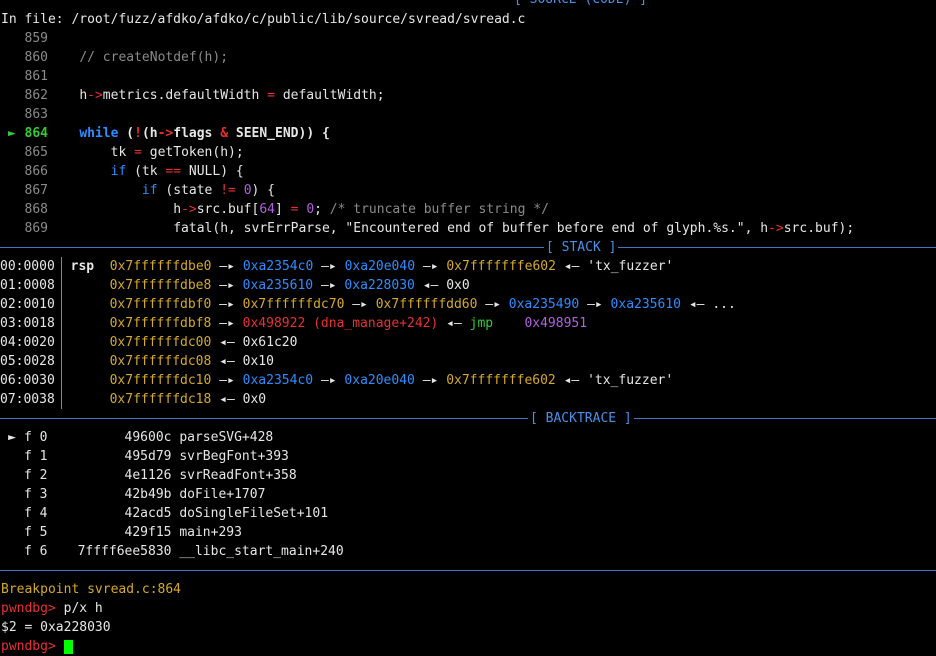 The image size is (936, 656). I want to click on backtrace-frame: f 6 7ffff6ee5830 __libc_start_main+240, so click(184, 551).